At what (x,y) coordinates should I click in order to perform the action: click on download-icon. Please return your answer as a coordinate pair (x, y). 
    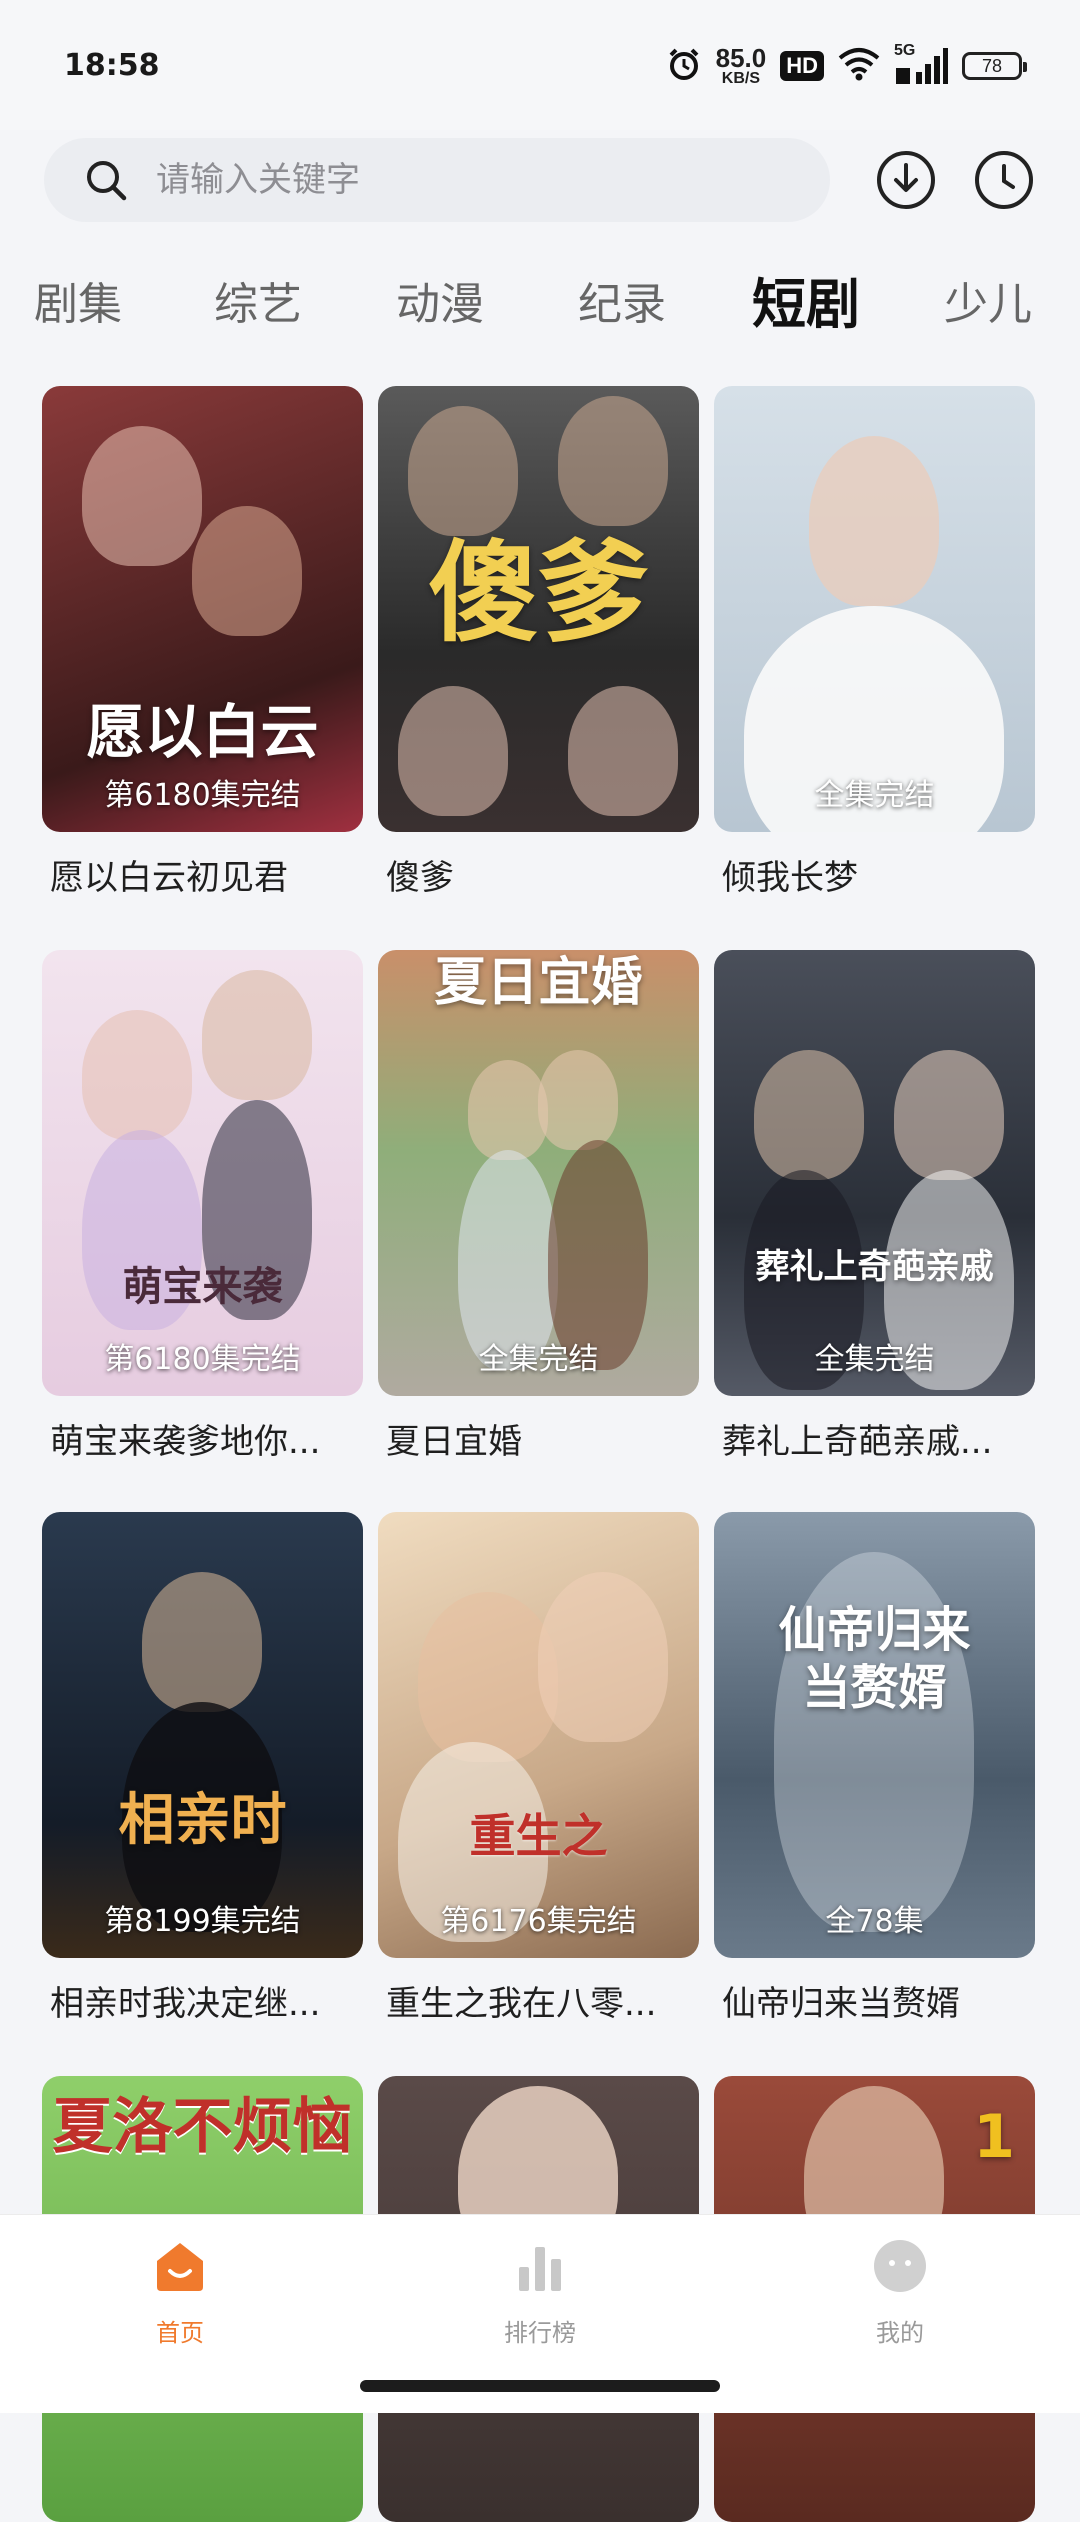
    Looking at the image, I should click on (906, 180).